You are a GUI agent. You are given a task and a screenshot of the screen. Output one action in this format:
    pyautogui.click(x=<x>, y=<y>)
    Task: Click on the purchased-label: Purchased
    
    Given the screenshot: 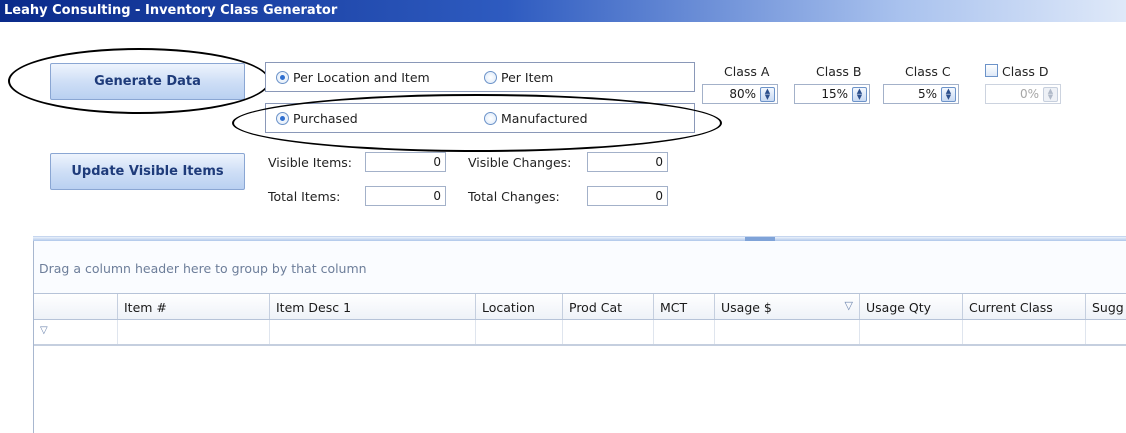 What is the action you would take?
    pyautogui.click(x=325, y=118)
    